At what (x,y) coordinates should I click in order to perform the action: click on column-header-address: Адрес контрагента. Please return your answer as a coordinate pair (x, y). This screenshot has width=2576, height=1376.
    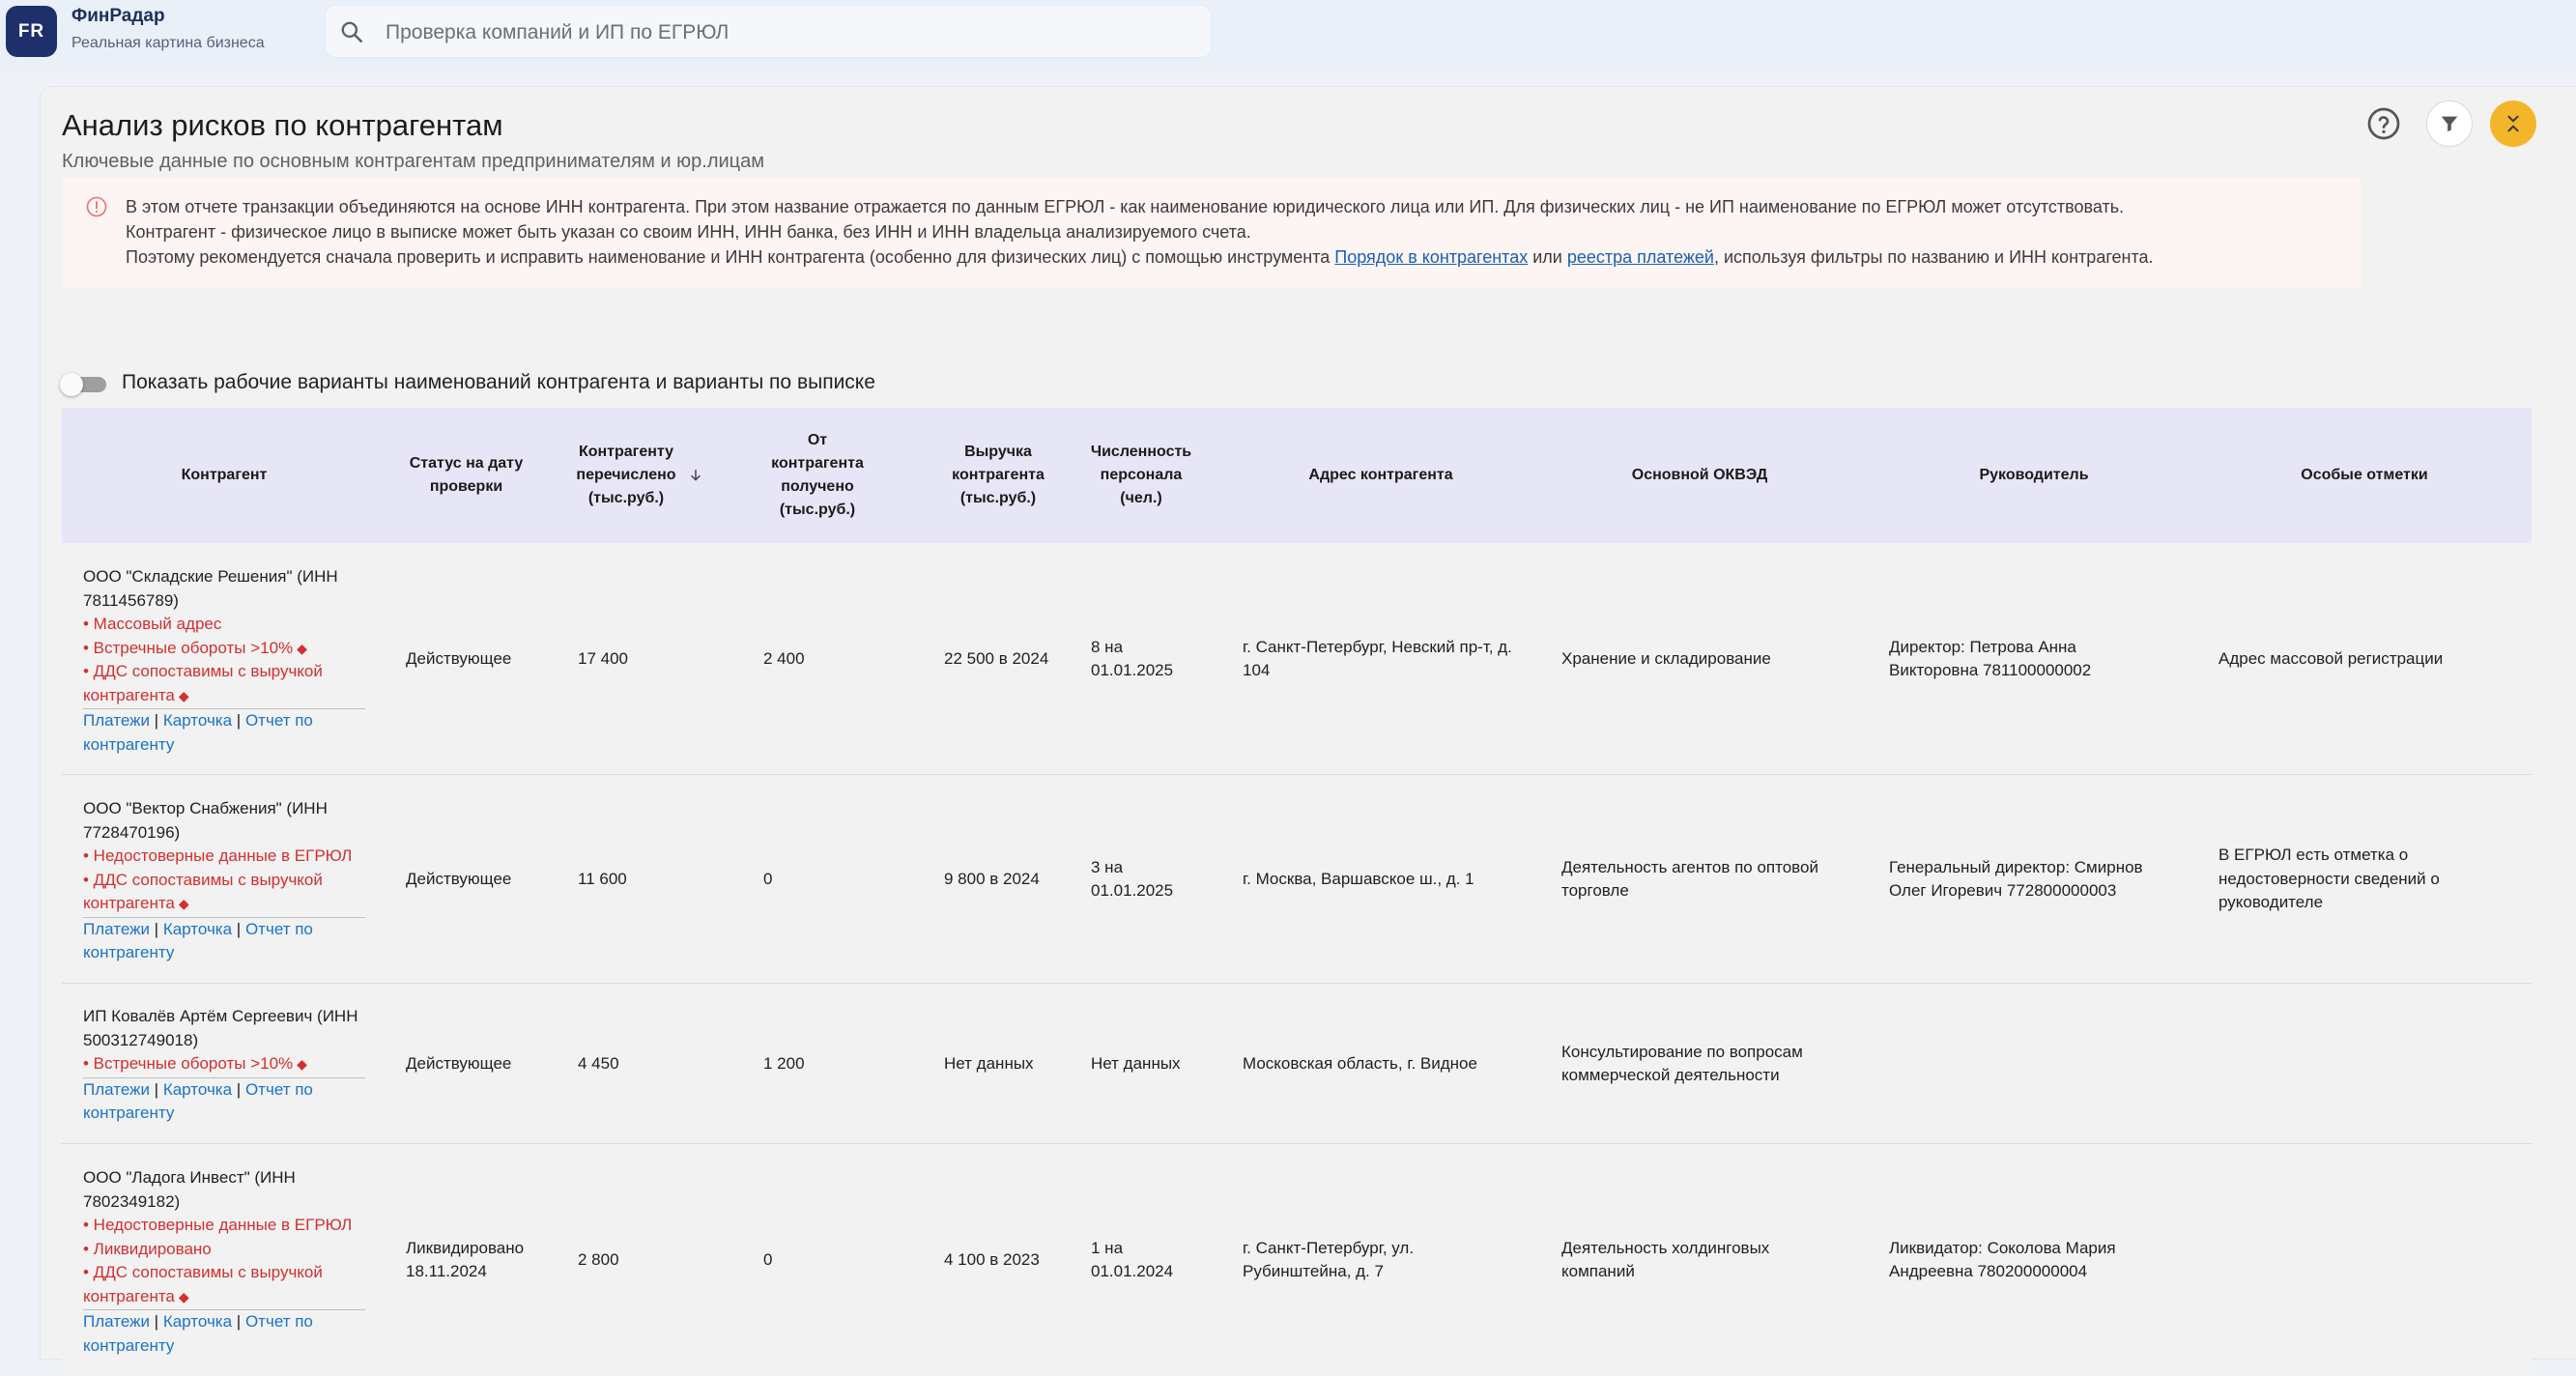
    Looking at the image, I should click on (1381, 476).